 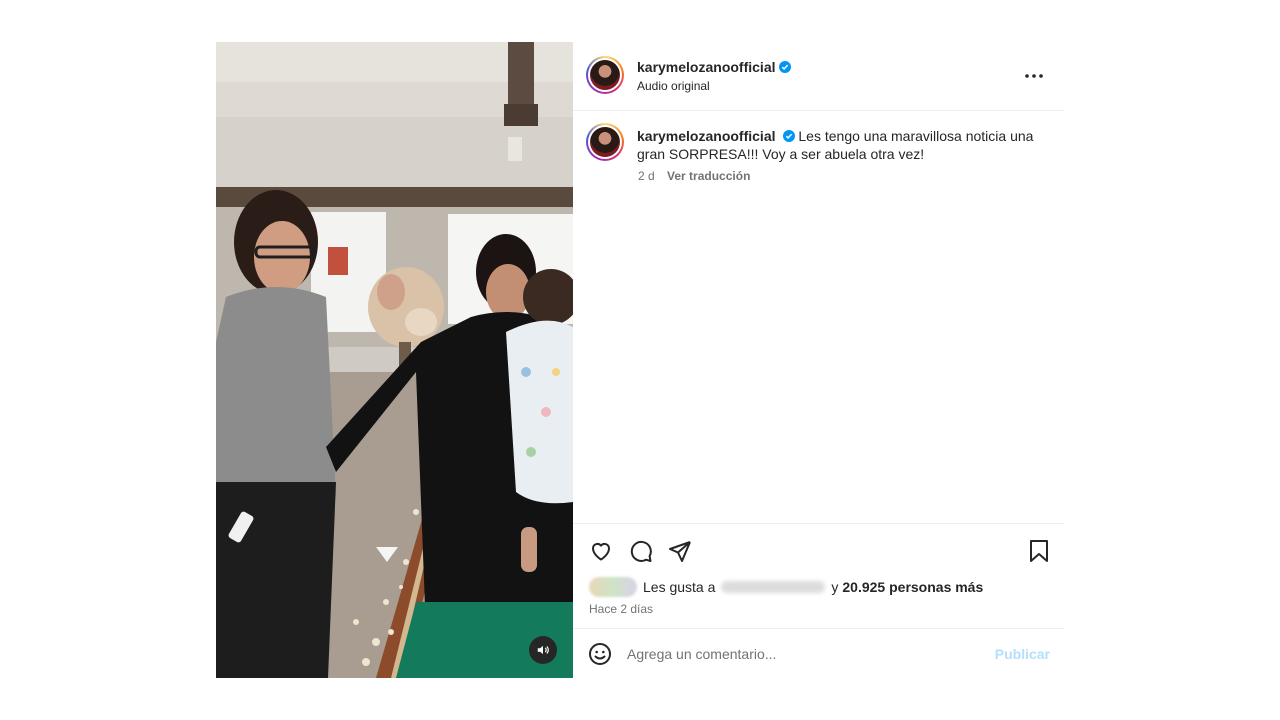 I want to click on likes-summary: Les gusta a y 20.925 personas más, so click(x=786, y=587).